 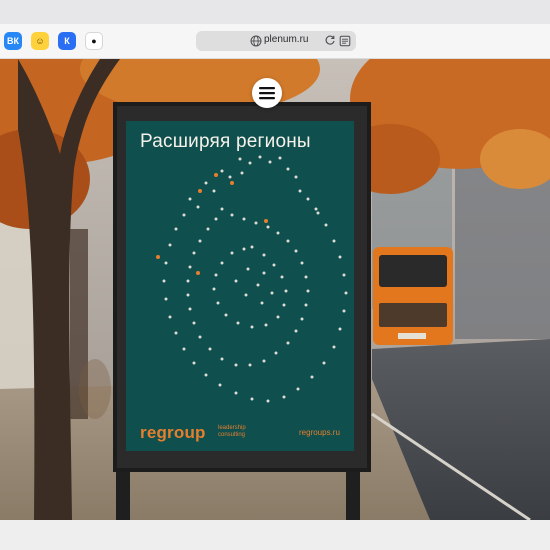 I want to click on browser-toolbar: ВК ☺ К ● plenum.ru, so click(x=275, y=41).